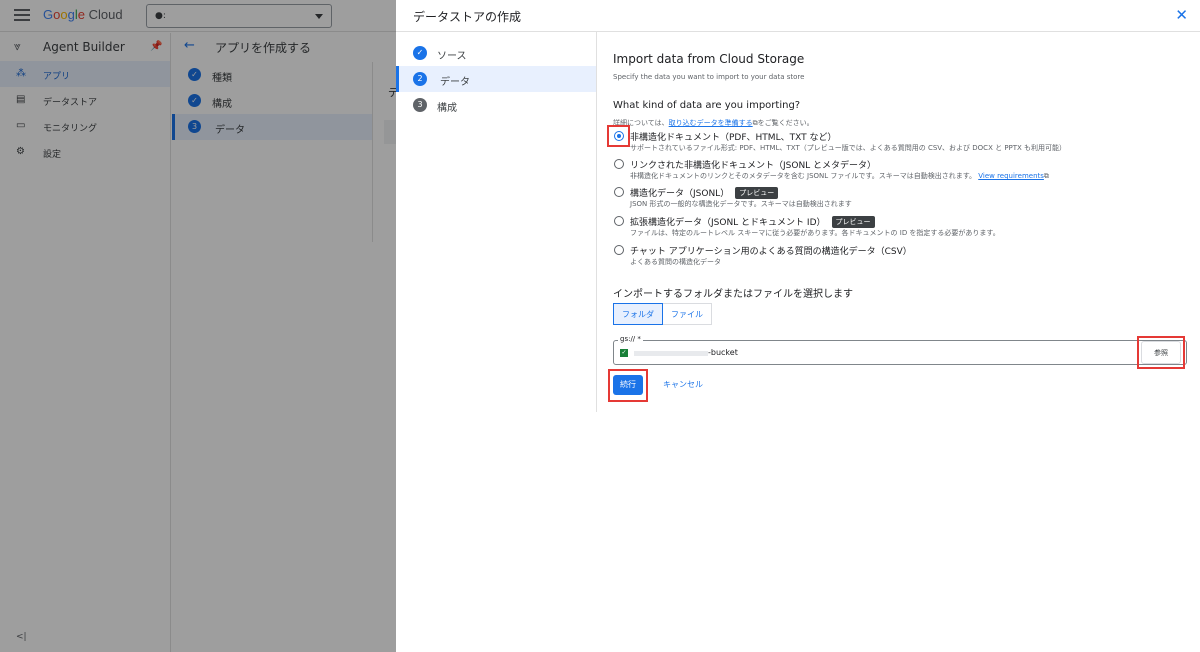  I want to click on gcs-path-label: gs:// *, so click(630, 339).